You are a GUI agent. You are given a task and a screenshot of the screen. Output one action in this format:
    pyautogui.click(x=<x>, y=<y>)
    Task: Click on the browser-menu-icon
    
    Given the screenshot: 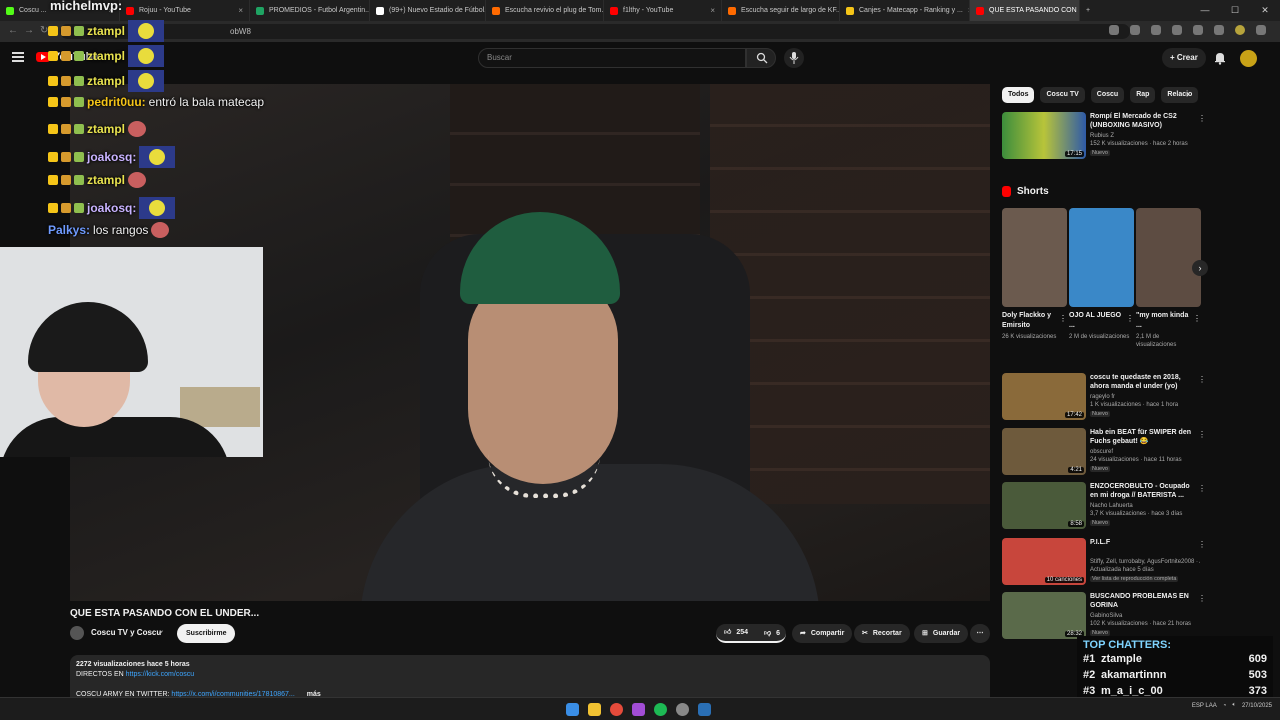 What is the action you would take?
    pyautogui.click(x=1261, y=30)
    